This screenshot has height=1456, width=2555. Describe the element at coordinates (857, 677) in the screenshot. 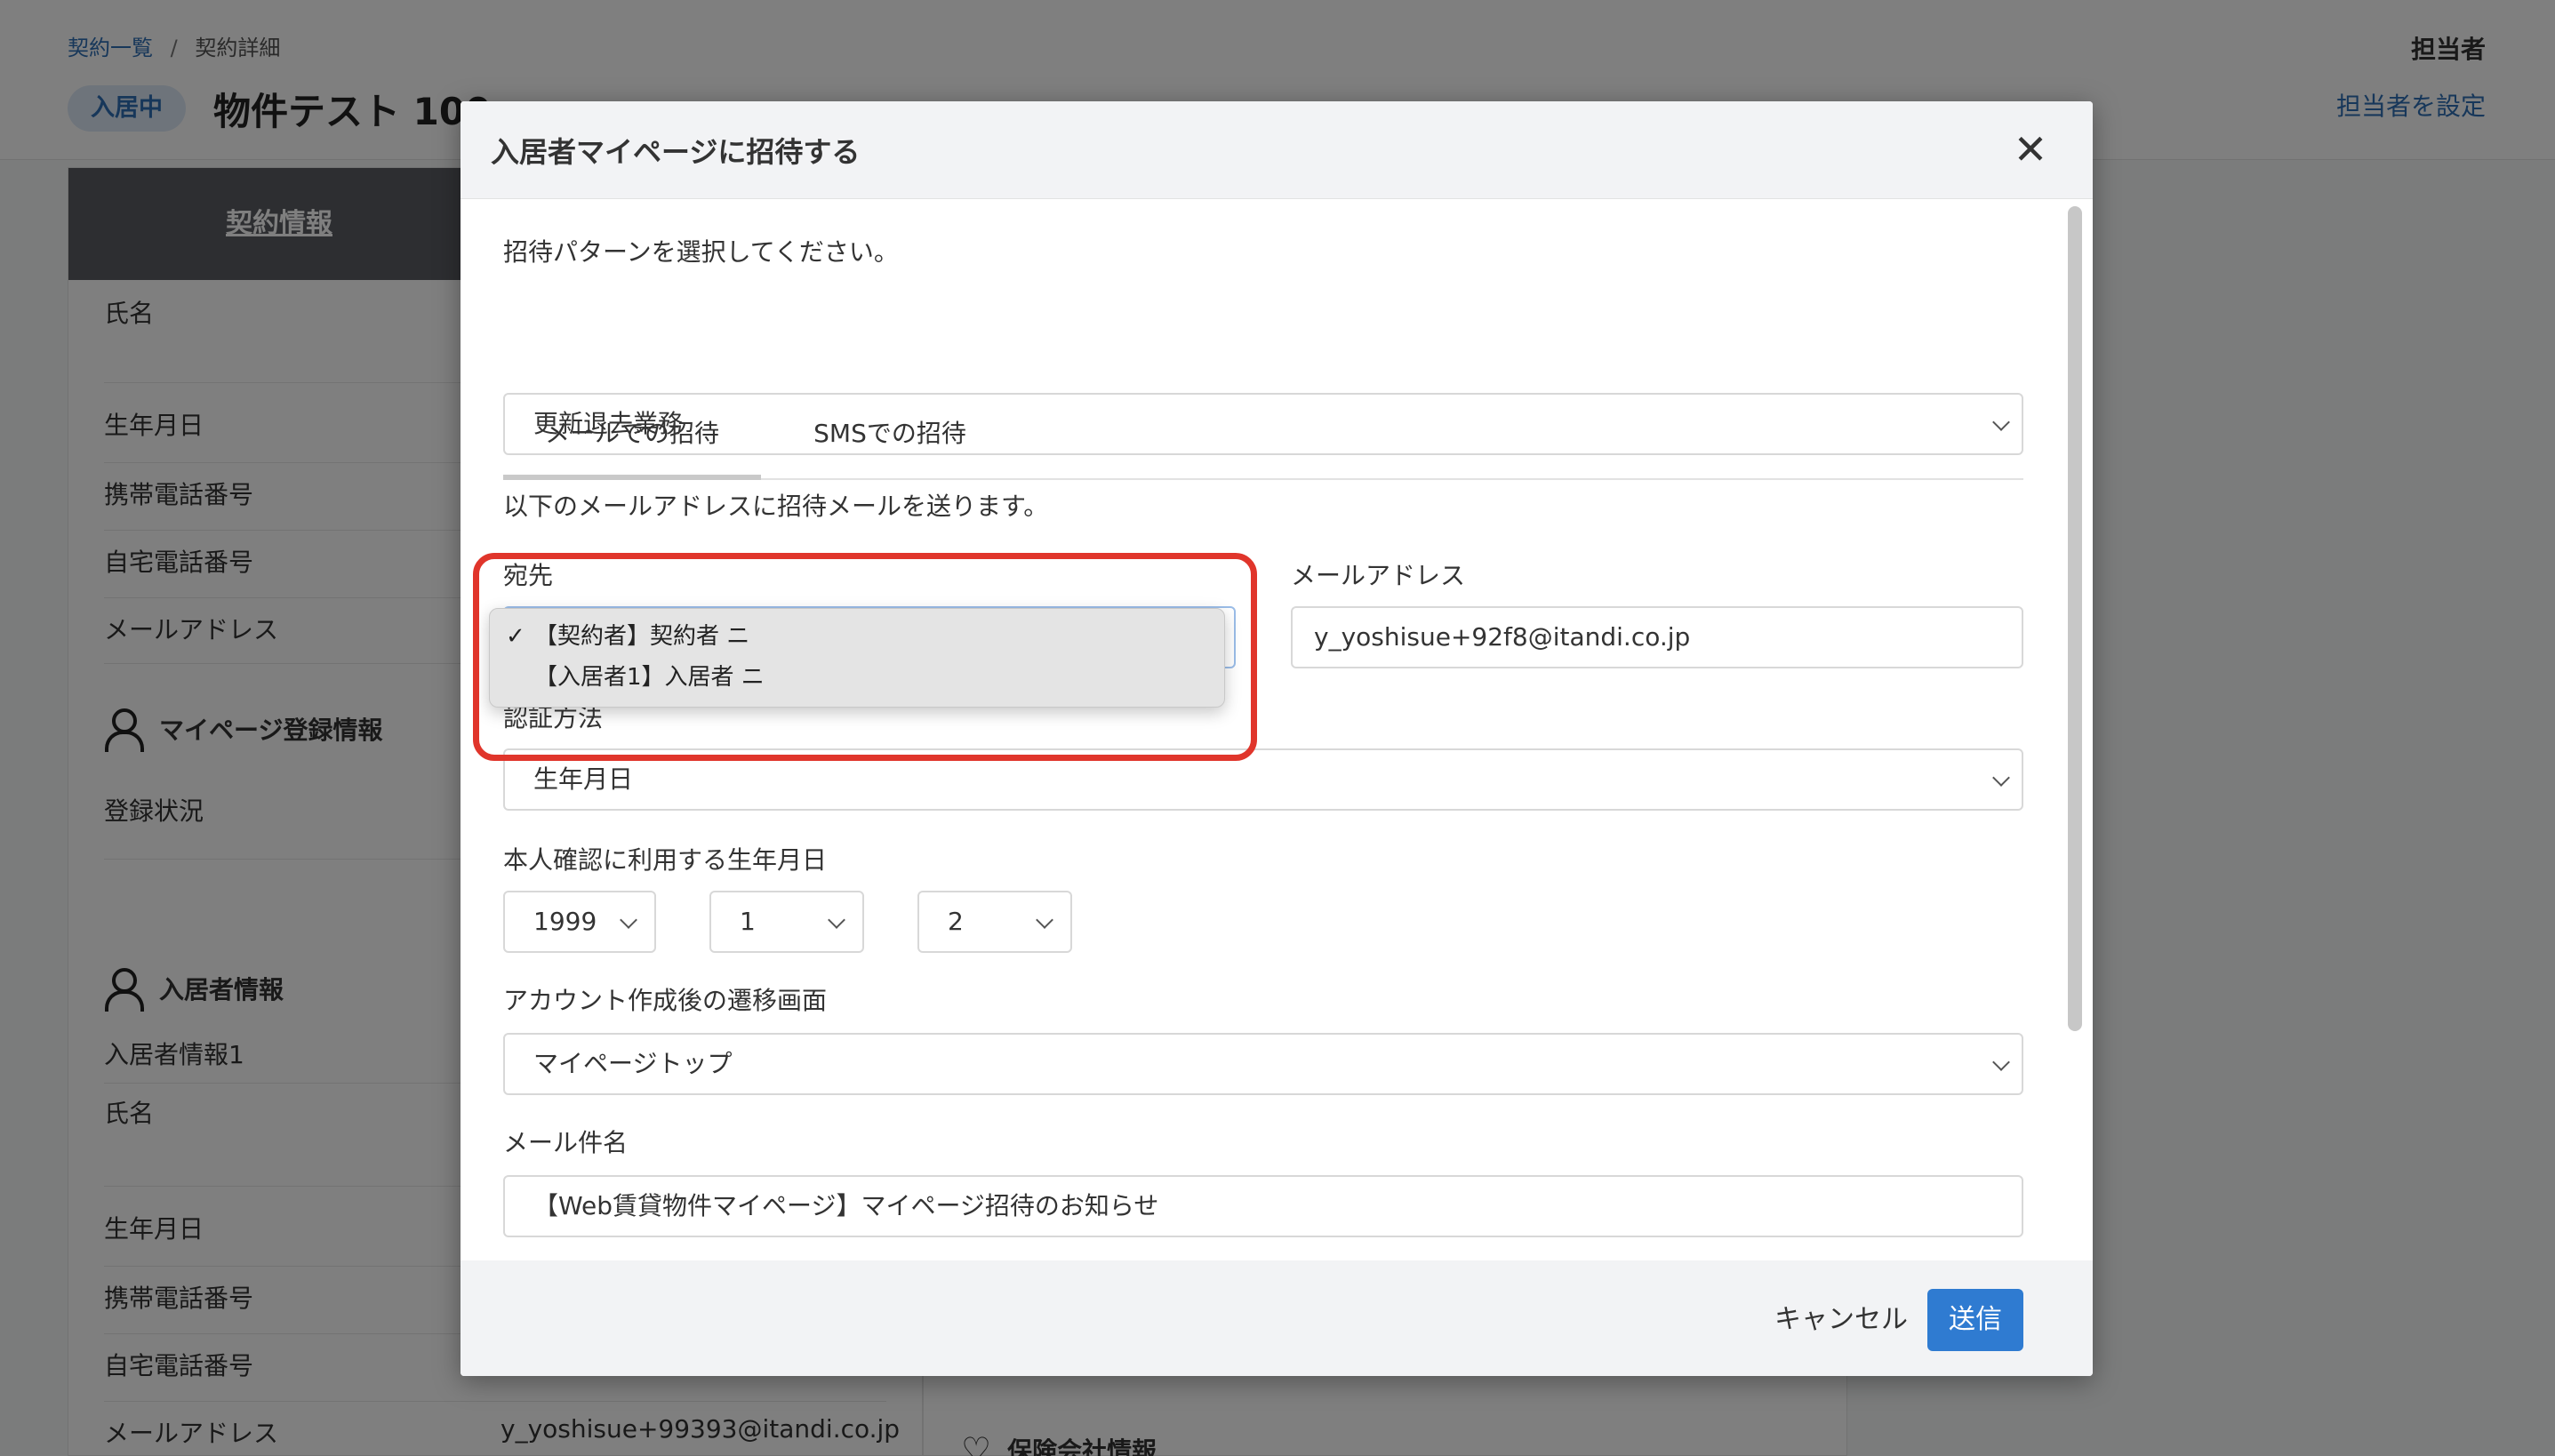

I see `recipient-option-resident: 【入居者1】入居者 ニ` at that location.